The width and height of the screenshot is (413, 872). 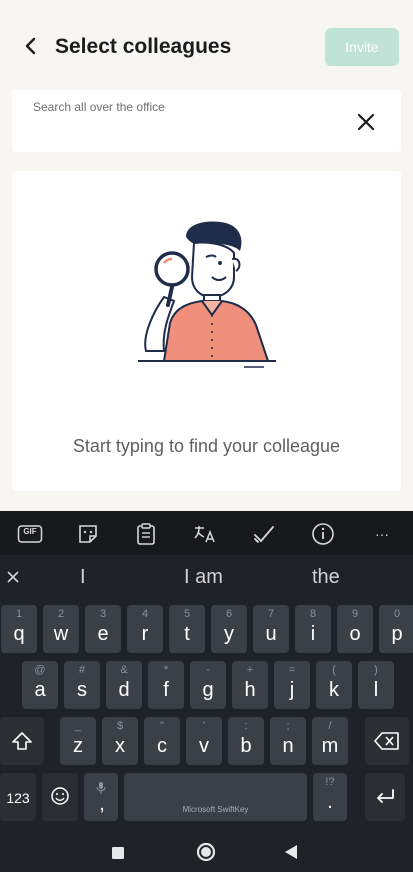 I want to click on back-arrow-icon, so click(x=31, y=46).